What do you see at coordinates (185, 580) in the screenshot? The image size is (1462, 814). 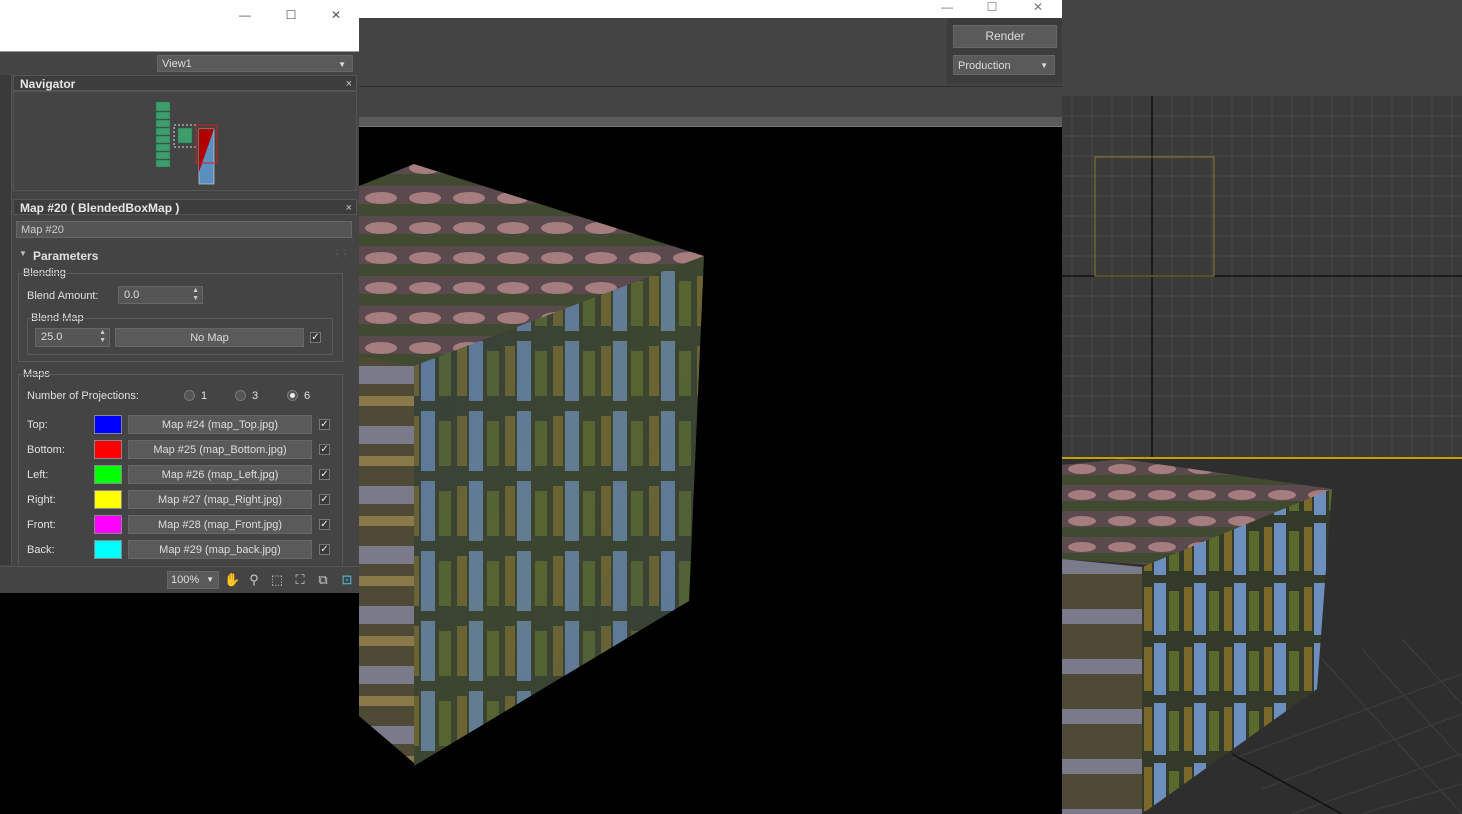 I see `zoom-value: 100%` at bounding box center [185, 580].